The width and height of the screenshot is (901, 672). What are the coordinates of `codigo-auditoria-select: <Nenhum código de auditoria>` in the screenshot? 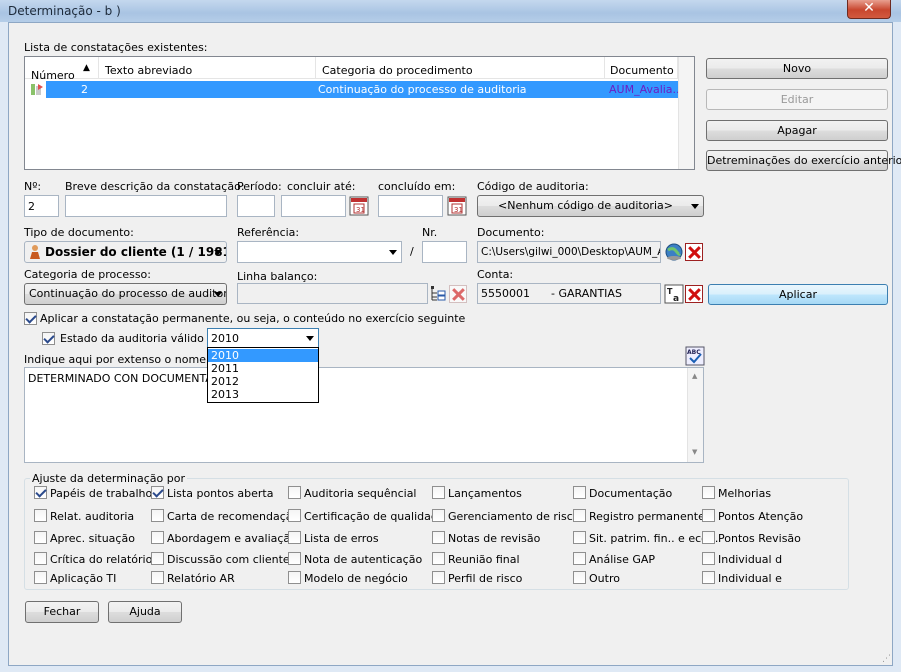 It's located at (590, 206).